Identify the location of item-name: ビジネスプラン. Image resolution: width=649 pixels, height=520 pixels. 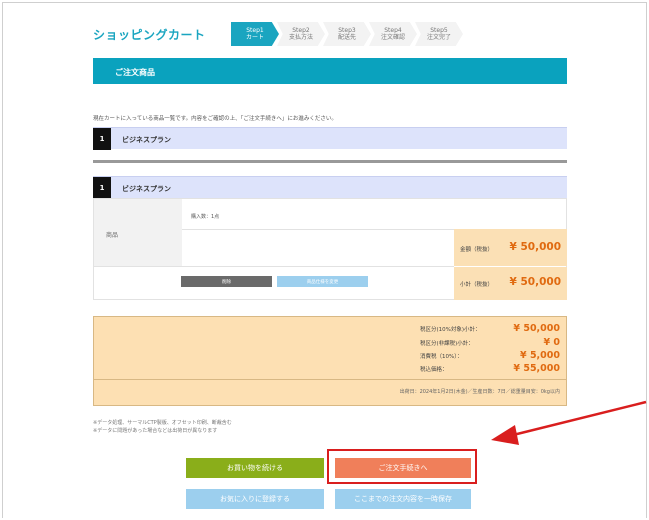
(146, 189).